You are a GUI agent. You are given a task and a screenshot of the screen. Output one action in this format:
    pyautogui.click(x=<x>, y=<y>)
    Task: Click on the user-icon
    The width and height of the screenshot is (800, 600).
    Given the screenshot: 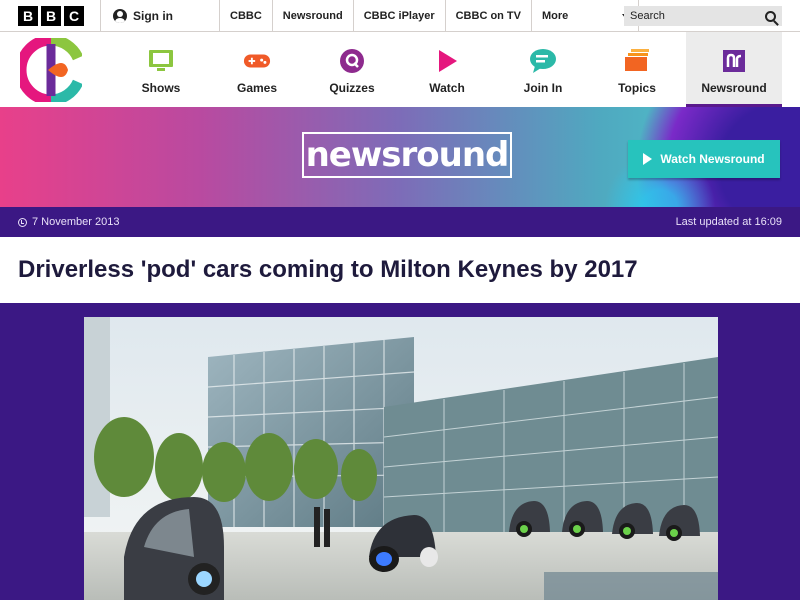 What is the action you would take?
    pyautogui.click(x=120, y=15)
    